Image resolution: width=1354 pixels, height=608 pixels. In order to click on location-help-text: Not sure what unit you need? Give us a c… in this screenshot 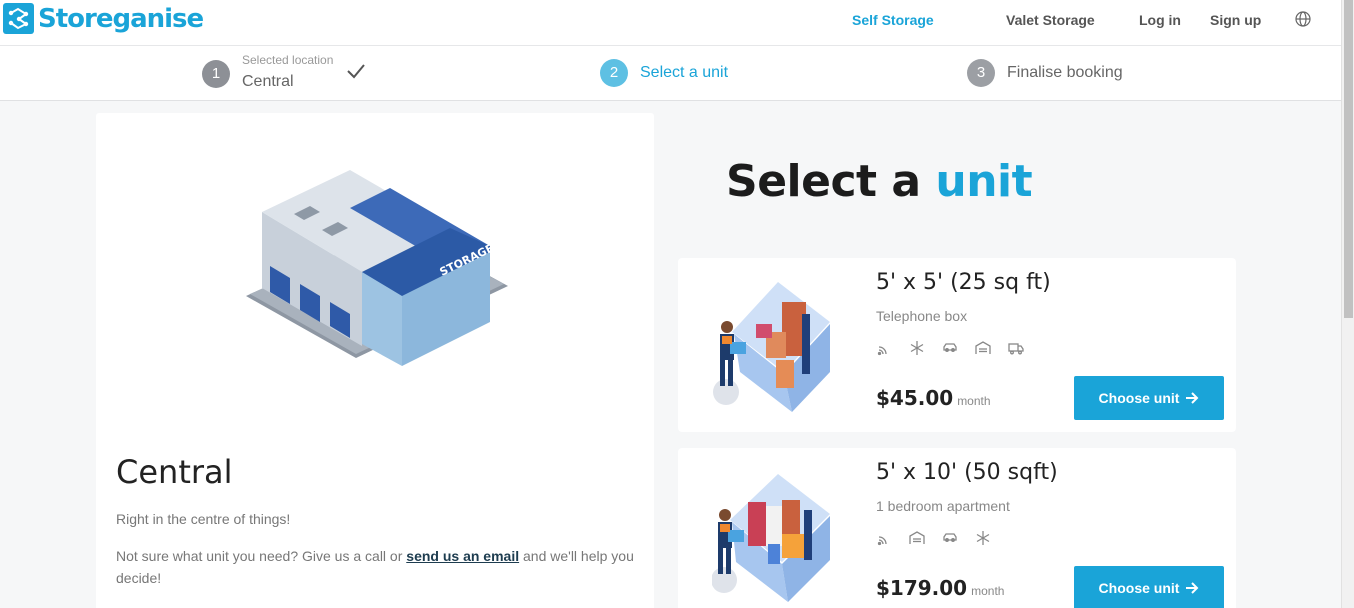, I will do `click(376, 567)`.